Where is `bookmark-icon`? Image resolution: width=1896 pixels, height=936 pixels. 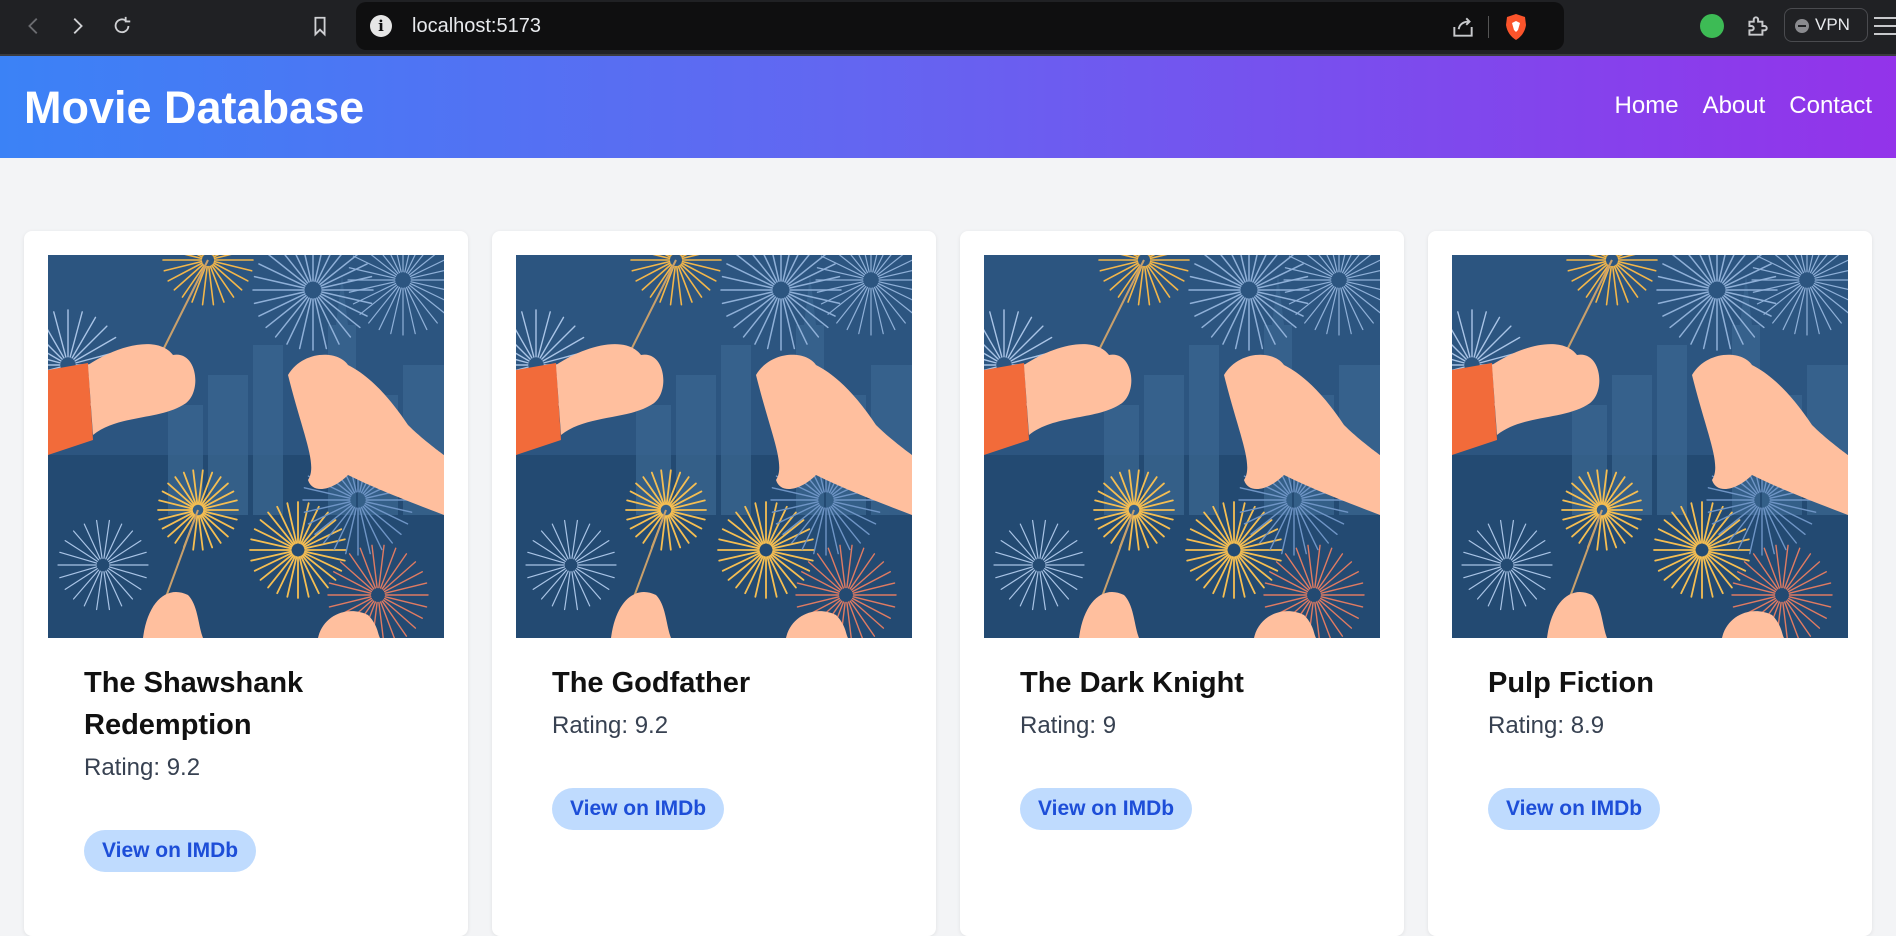 bookmark-icon is located at coordinates (320, 26).